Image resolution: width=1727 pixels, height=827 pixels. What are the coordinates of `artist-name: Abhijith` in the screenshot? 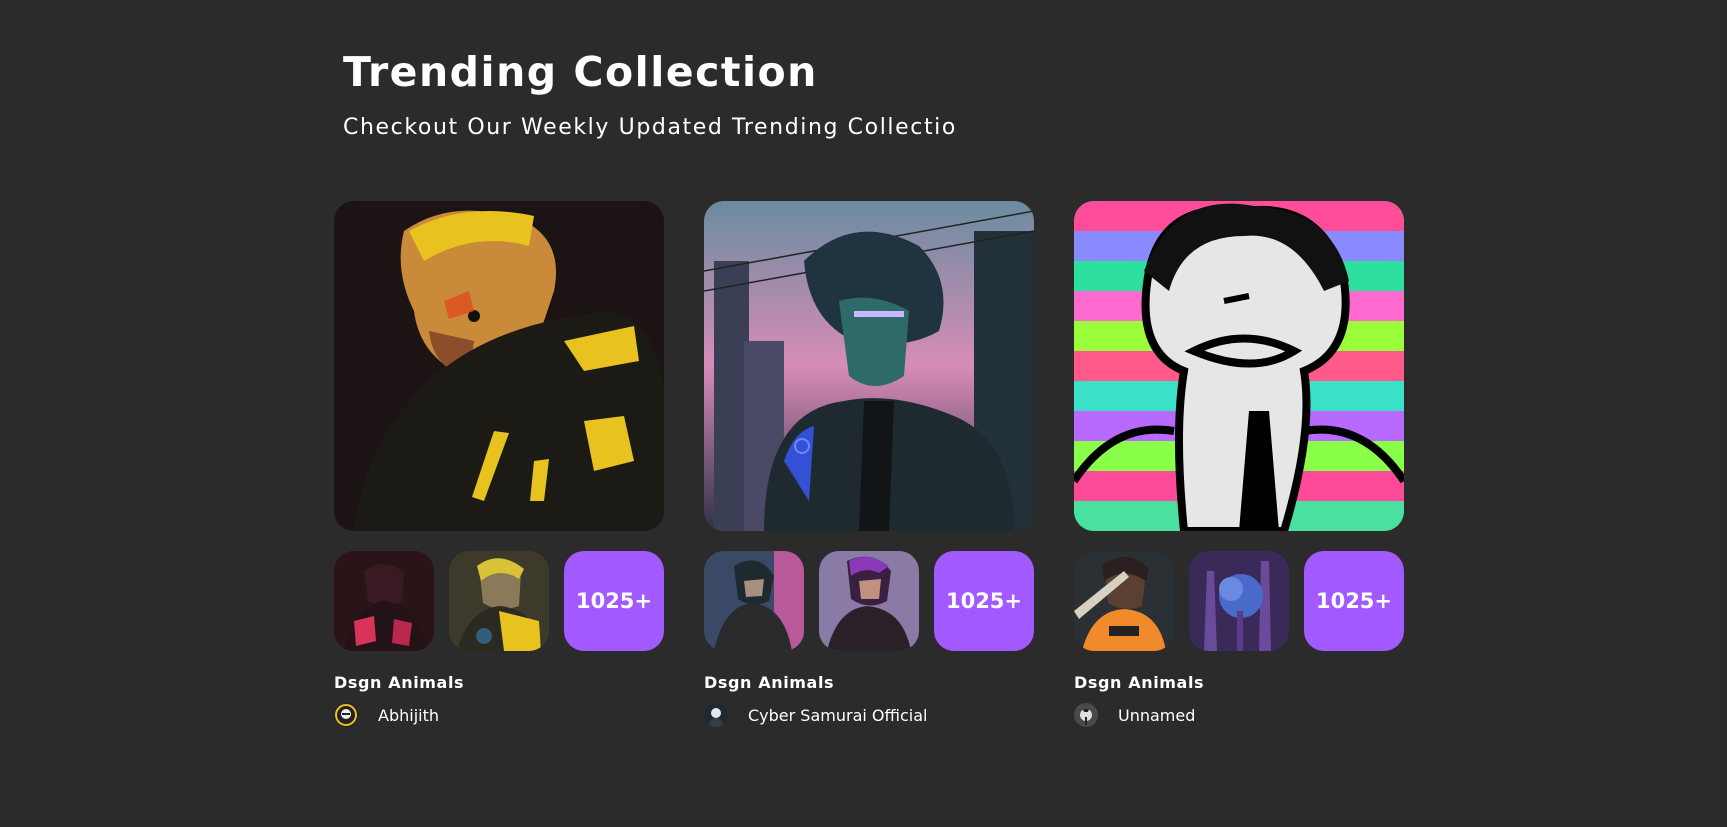 It's located at (408, 715).